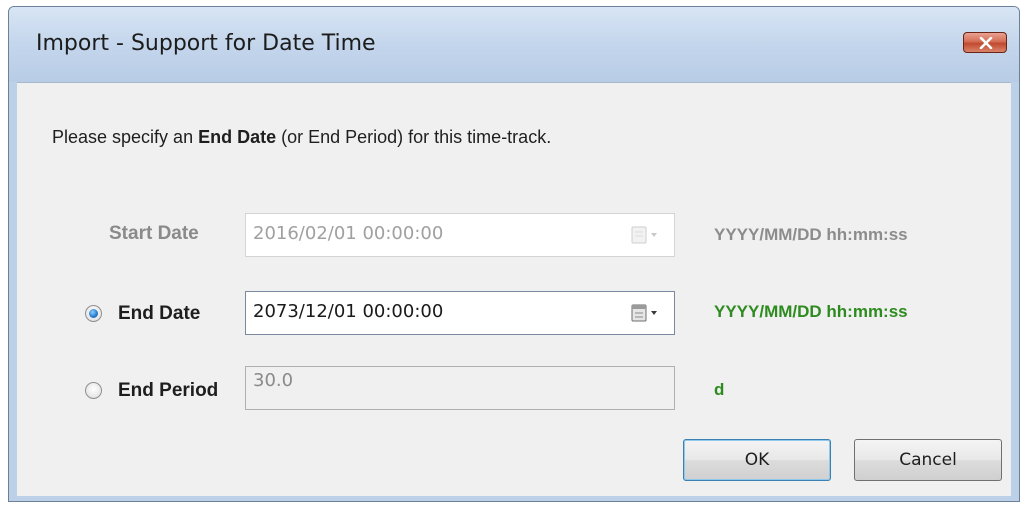 The height and width of the screenshot is (508, 1032). I want to click on instruction-prefix: Please specify an, so click(125, 137).